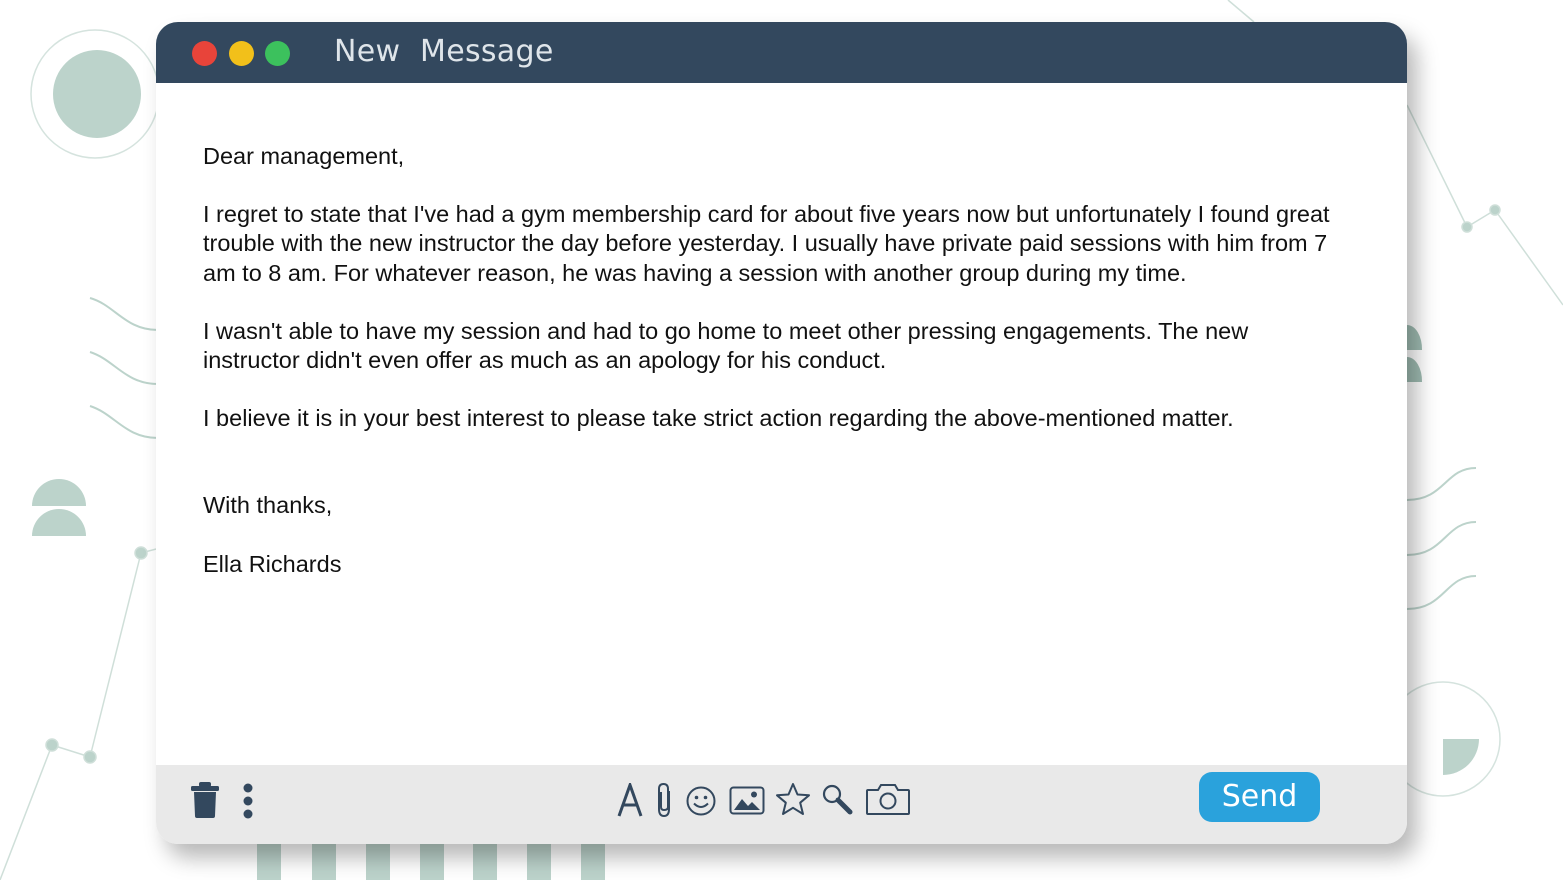 This screenshot has height=880, width=1563. What do you see at coordinates (701, 801) in the screenshot?
I see `emoji-icon` at bounding box center [701, 801].